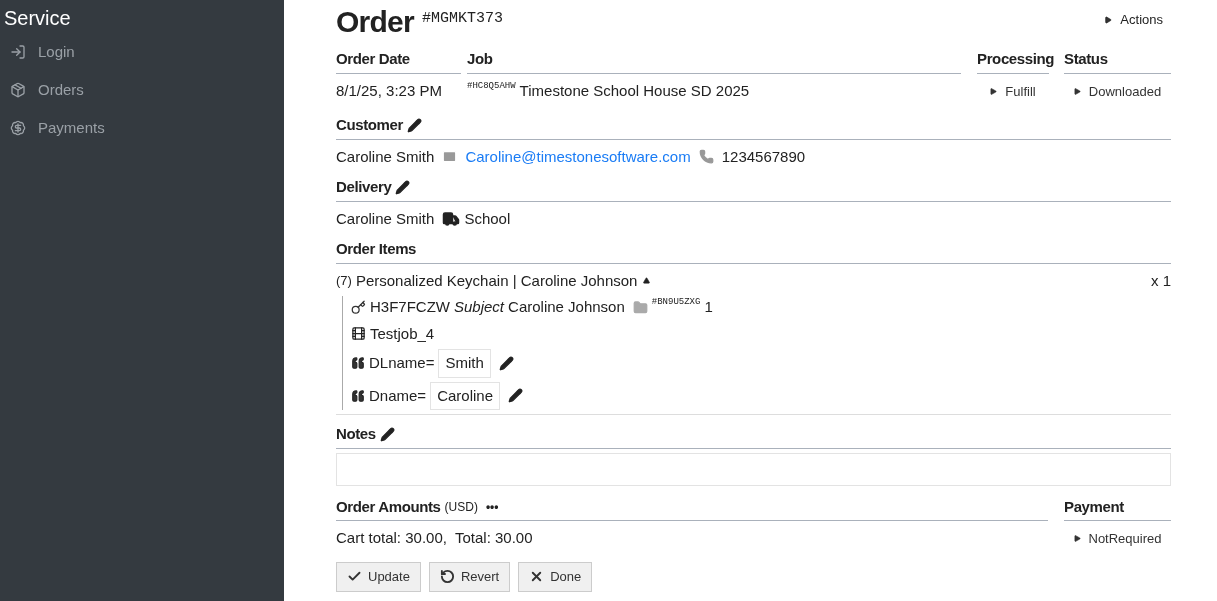  I want to click on dropdown-value: Fulfill, so click(1020, 91).